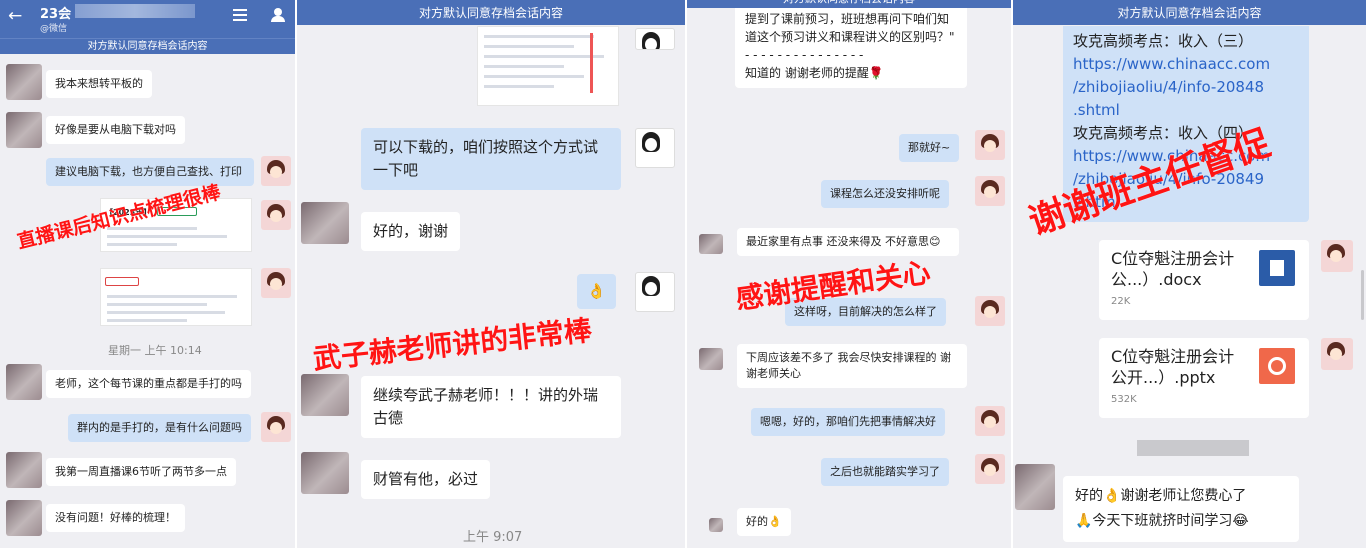 This screenshot has width=1366, height=548. Describe the element at coordinates (1362, 295) in the screenshot. I see `scrollbar` at that location.